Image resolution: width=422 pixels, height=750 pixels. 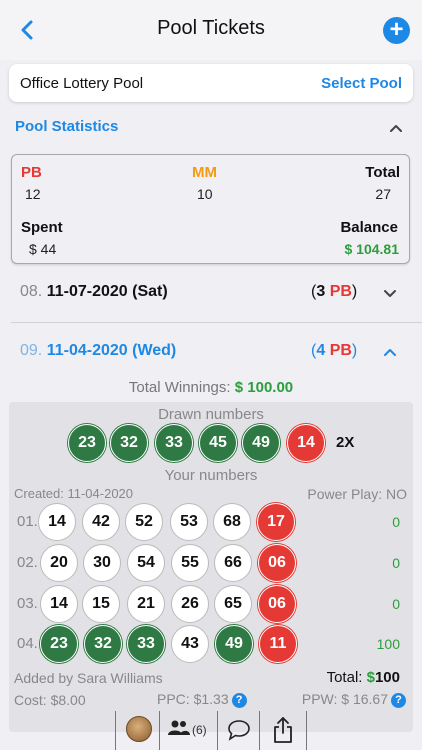 What do you see at coordinates (190, 563) in the screenshot?
I see `ticket-ball: 55` at bounding box center [190, 563].